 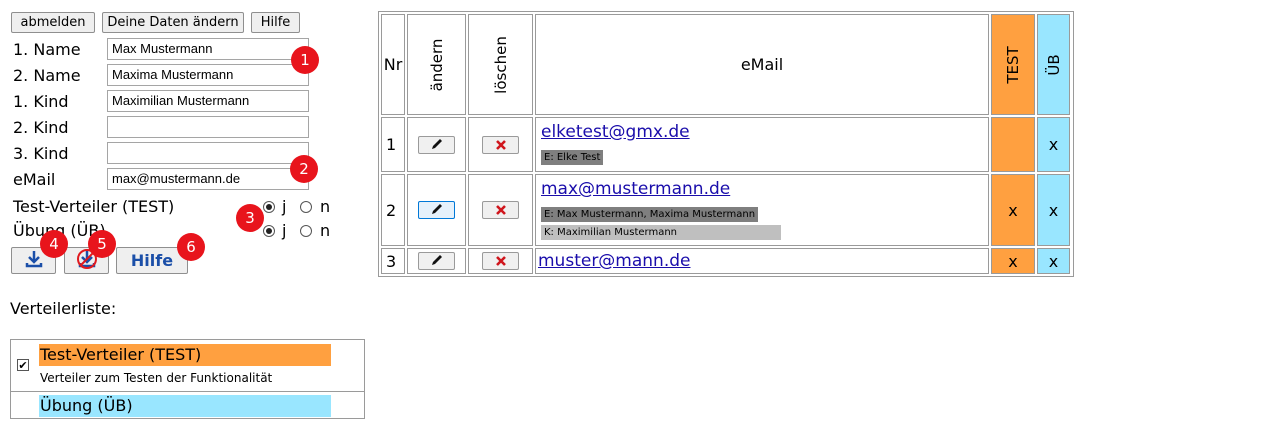 I want to click on field-label-child2: 2. Kind, so click(x=41, y=127).